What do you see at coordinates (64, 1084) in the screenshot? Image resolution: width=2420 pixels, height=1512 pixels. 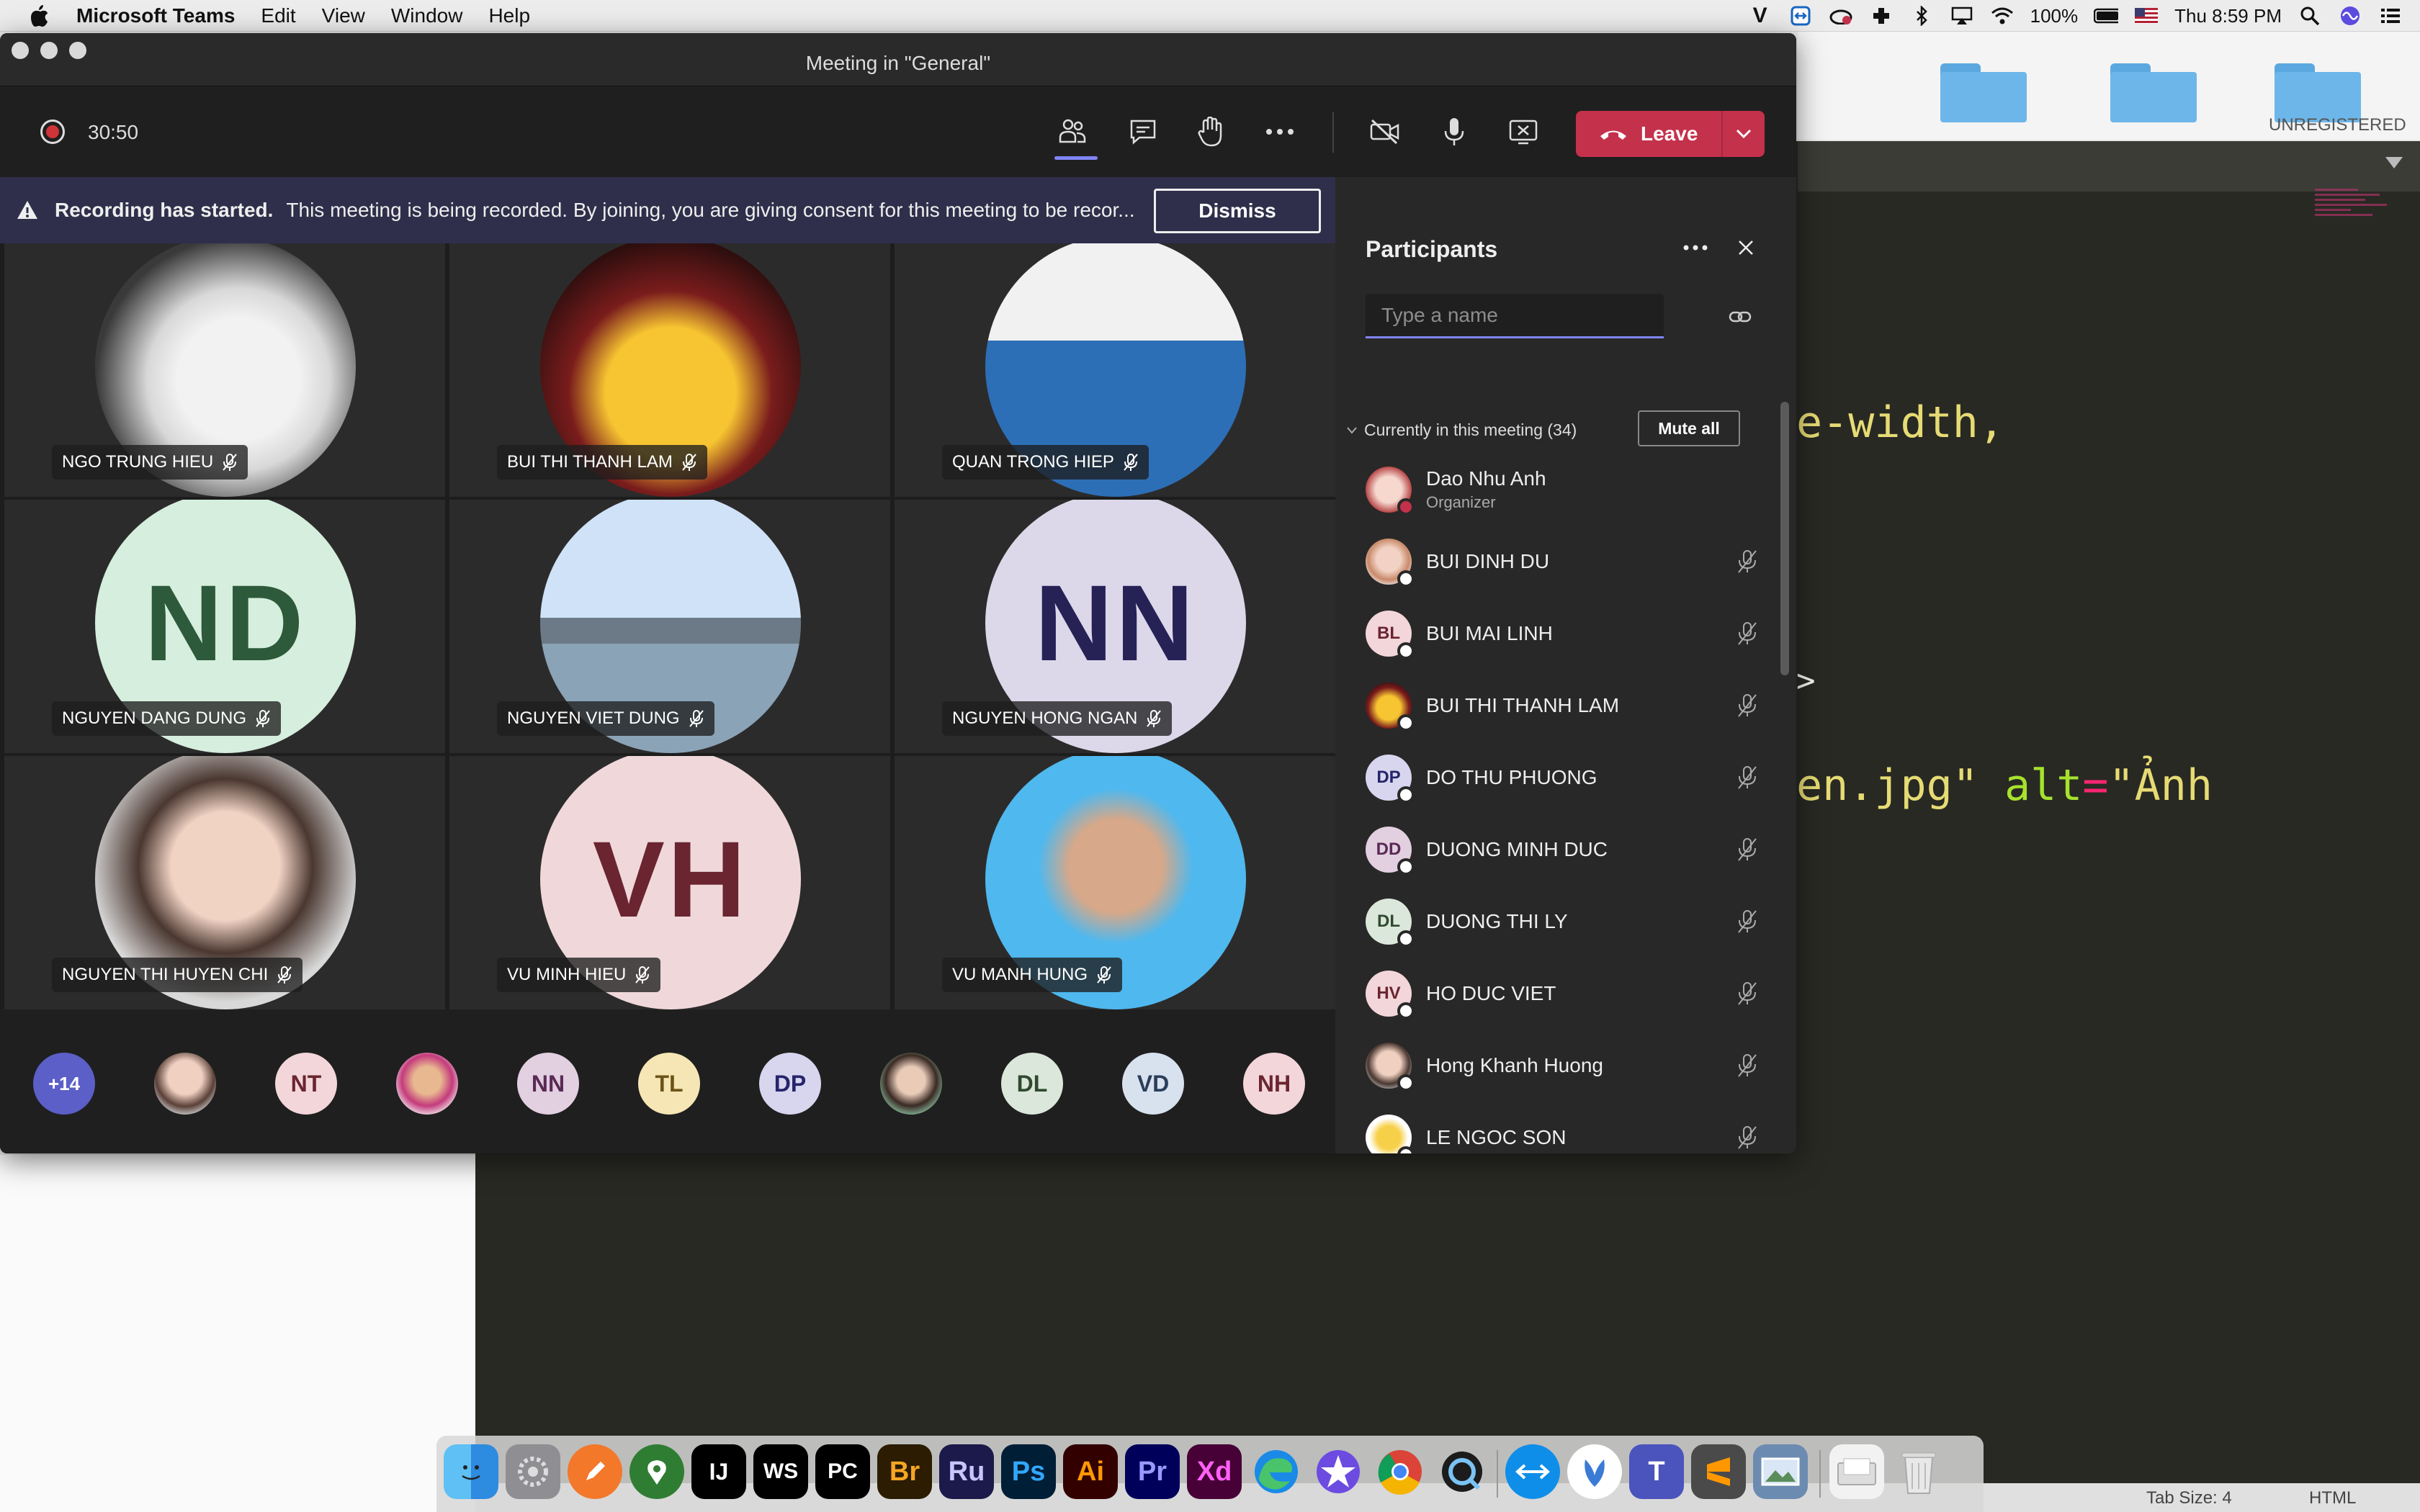 I see `more-participants-button: +14` at bounding box center [64, 1084].